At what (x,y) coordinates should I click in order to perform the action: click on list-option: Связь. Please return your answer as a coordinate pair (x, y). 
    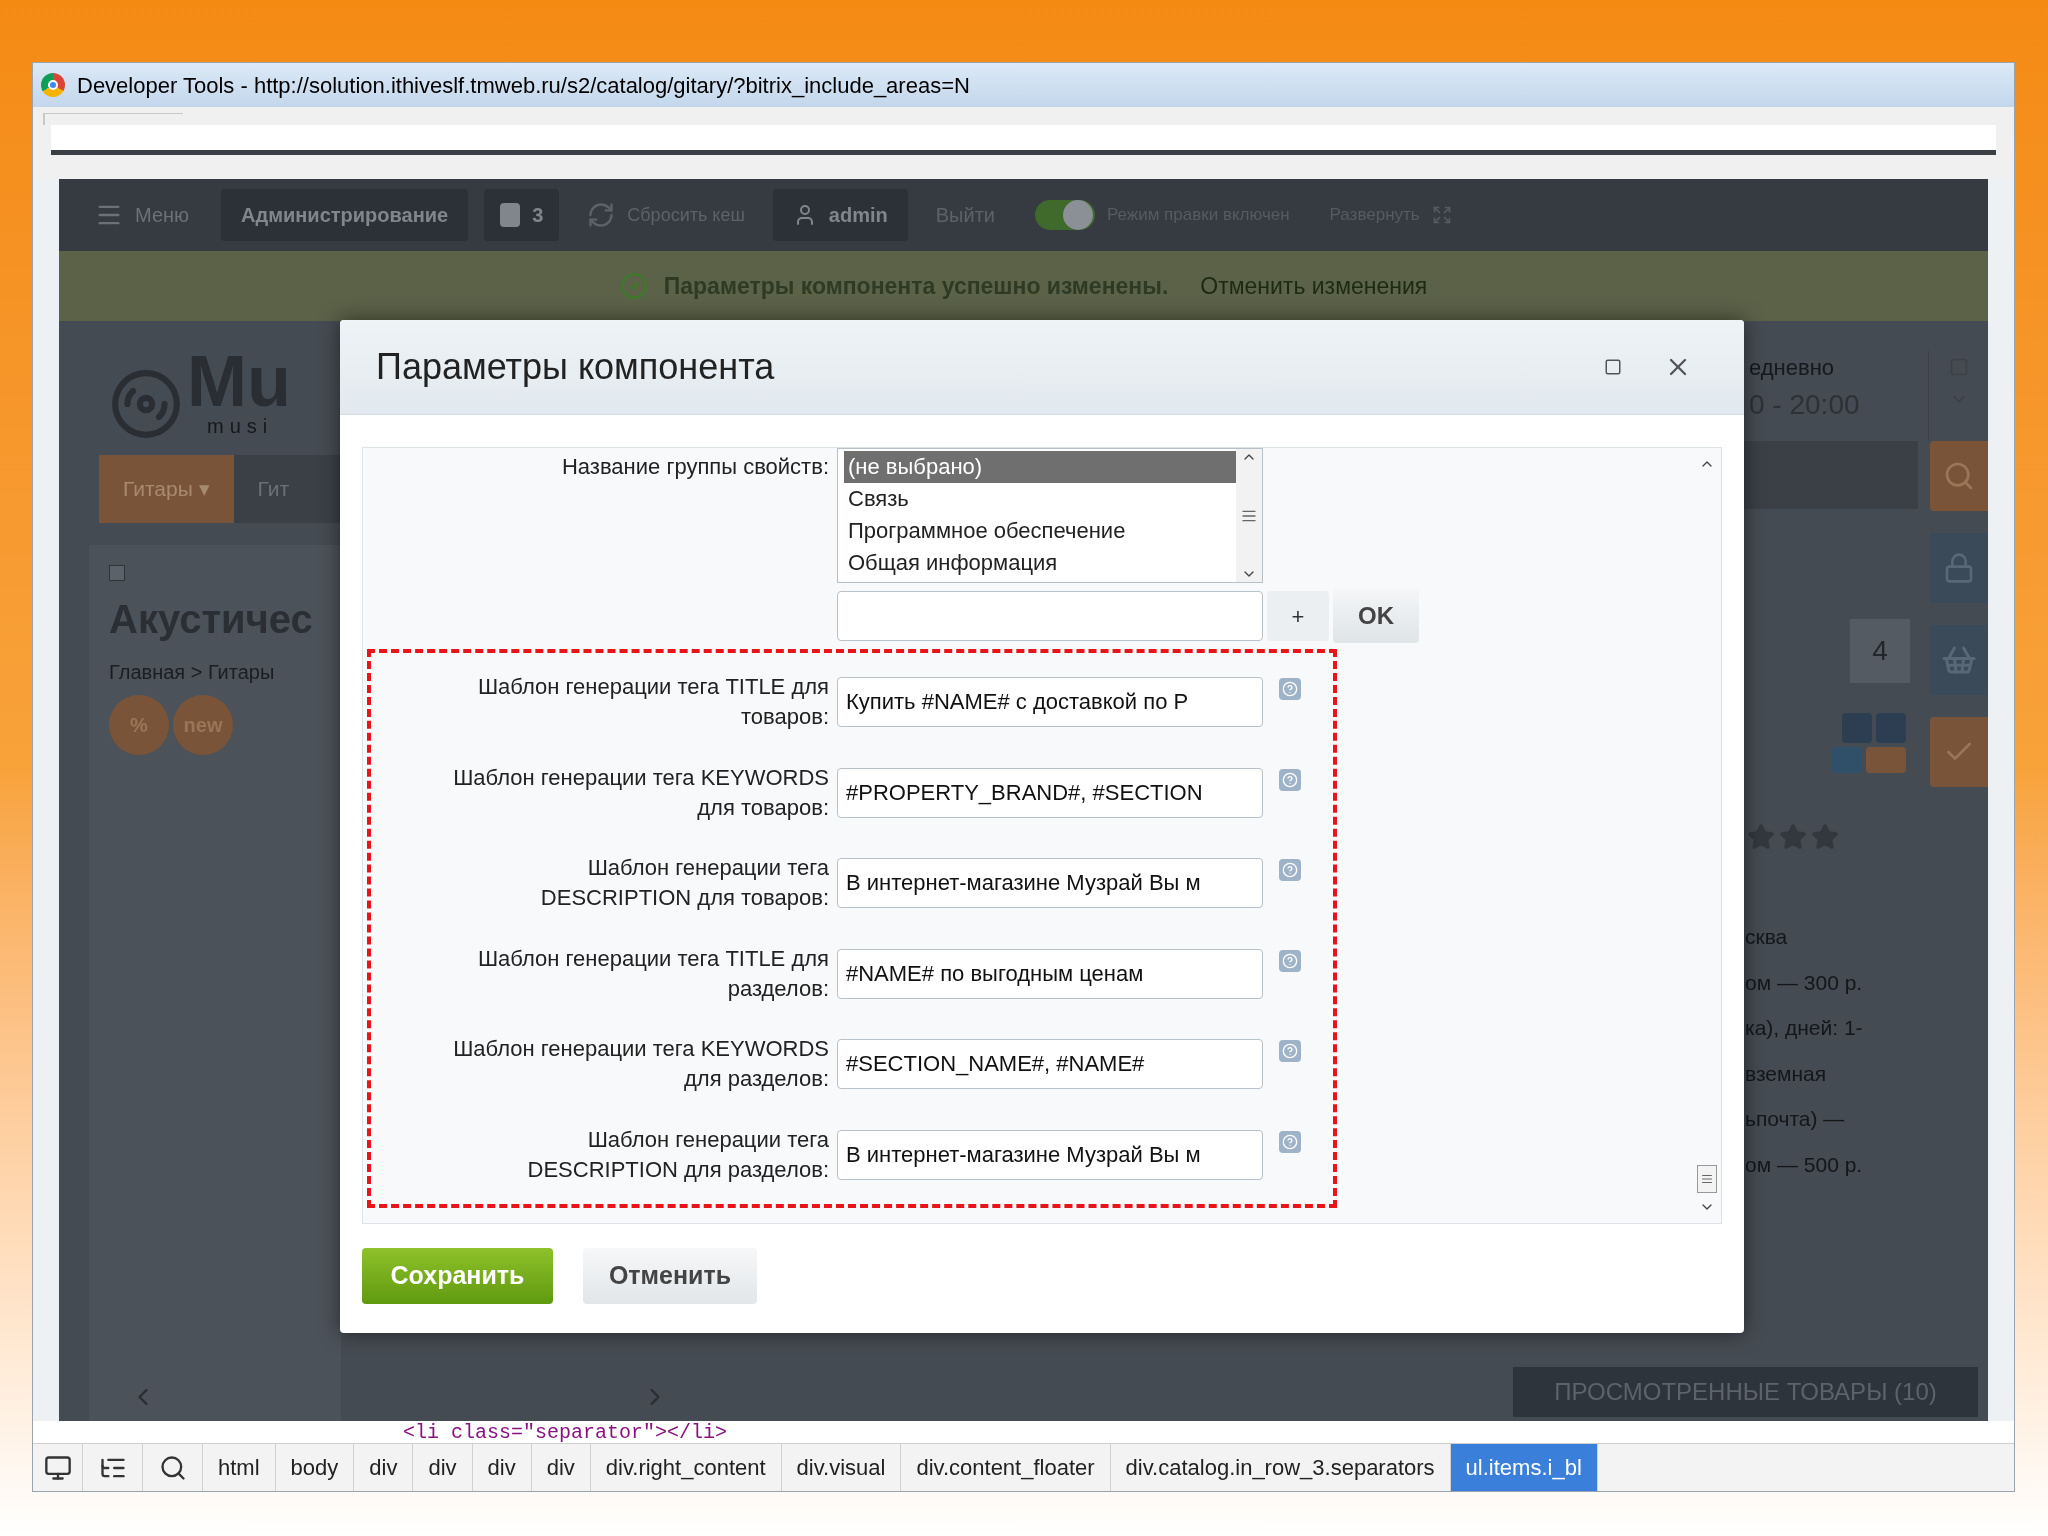
    Looking at the image, I should click on (1040, 499).